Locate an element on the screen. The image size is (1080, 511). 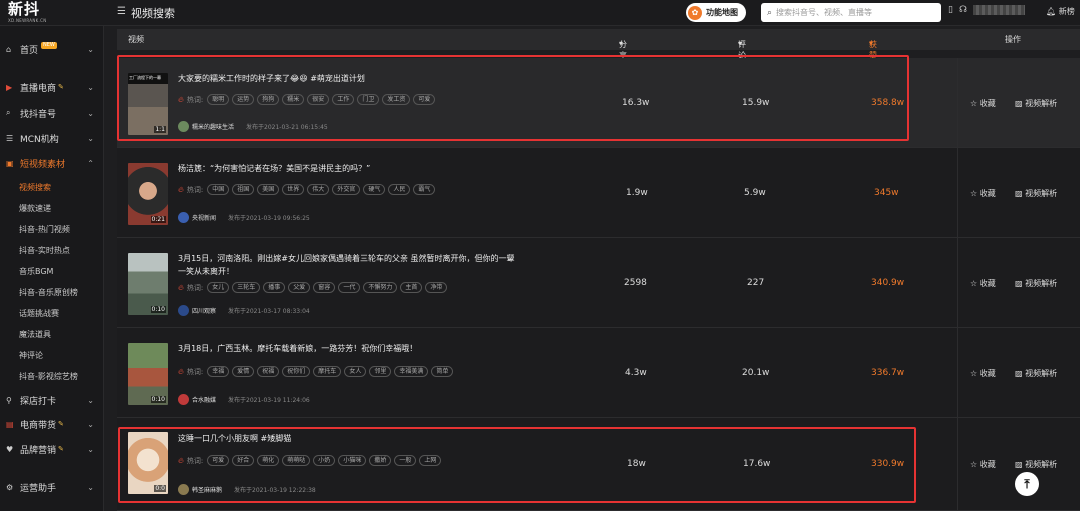
tag: 霸气 is located at coordinates (424, 189).